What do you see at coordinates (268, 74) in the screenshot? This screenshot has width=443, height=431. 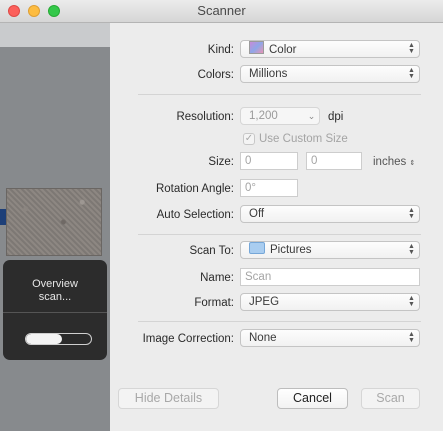 I see `colors-value: Millions` at bounding box center [268, 74].